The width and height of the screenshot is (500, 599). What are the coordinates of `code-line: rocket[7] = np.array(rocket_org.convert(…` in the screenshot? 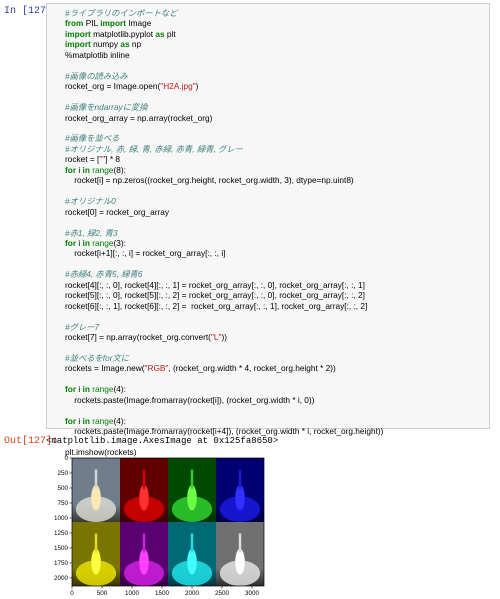 It's located at (146, 337).